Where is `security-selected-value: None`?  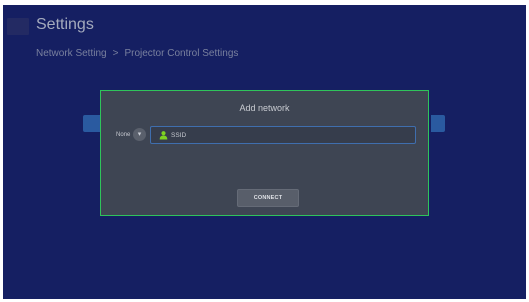 security-selected-value: None is located at coordinates (123, 135).